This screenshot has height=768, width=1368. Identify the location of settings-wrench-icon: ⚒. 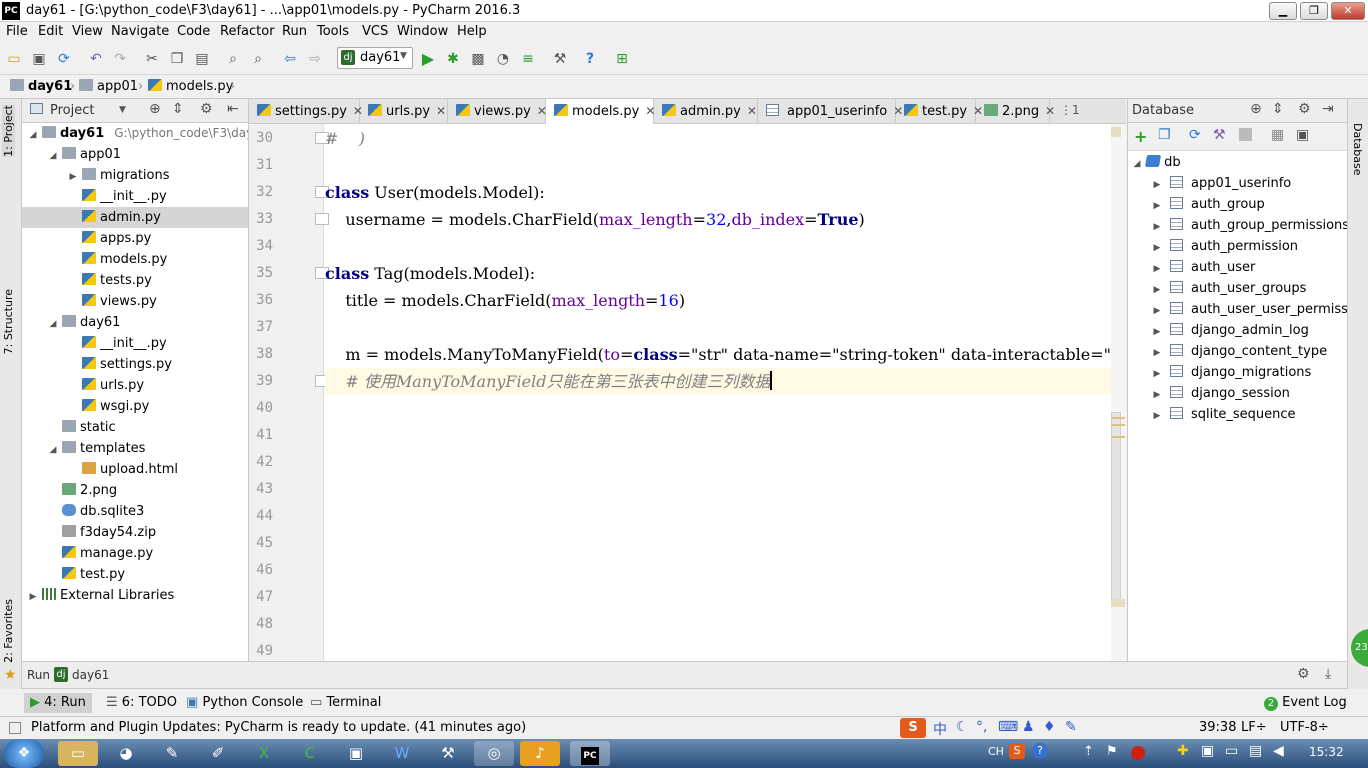
(560, 59).